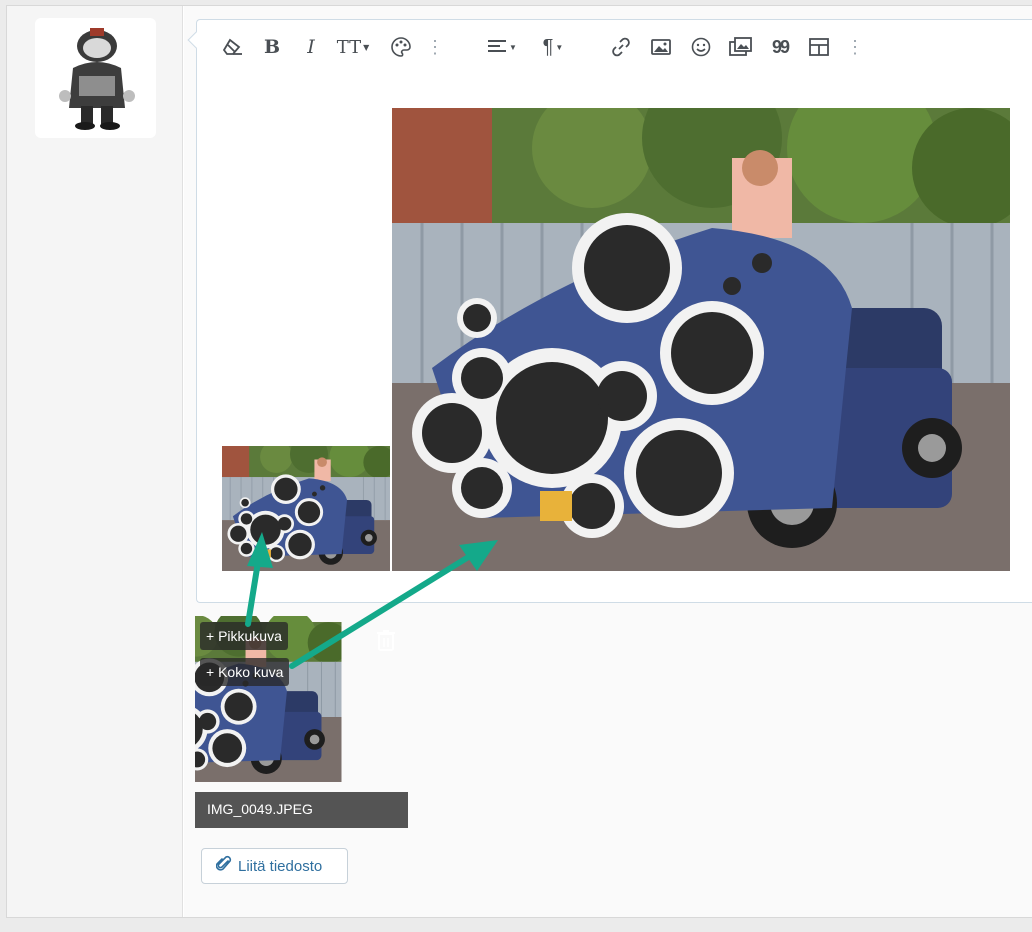 The image size is (1032, 932). What do you see at coordinates (502, 47) in the screenshot?
I see `align-icon: ▼` at bounding box center [502, 47].